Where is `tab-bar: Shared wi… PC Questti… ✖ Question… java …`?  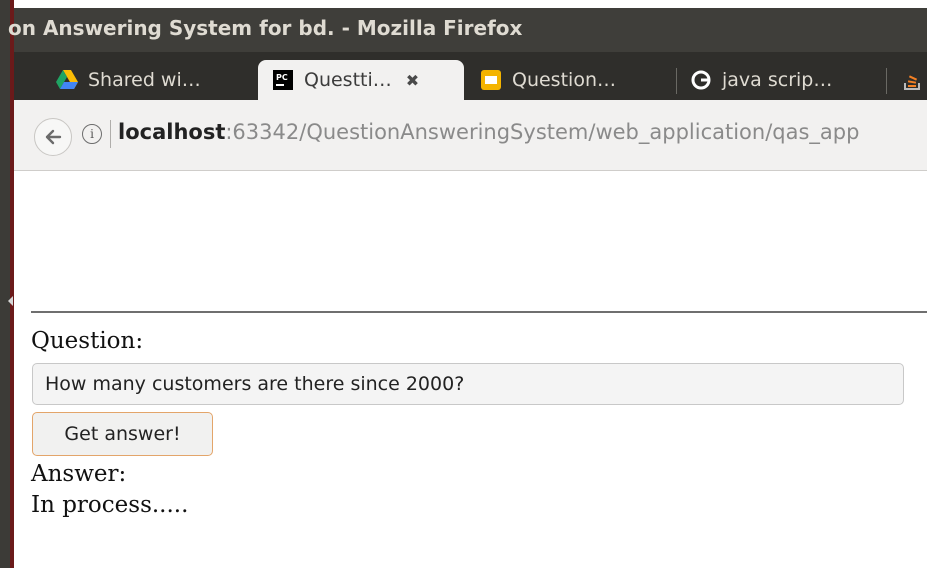 tab-bar: Shared wi… PC Questti… ✖ Question… java … is located at coordinates (470, 76).